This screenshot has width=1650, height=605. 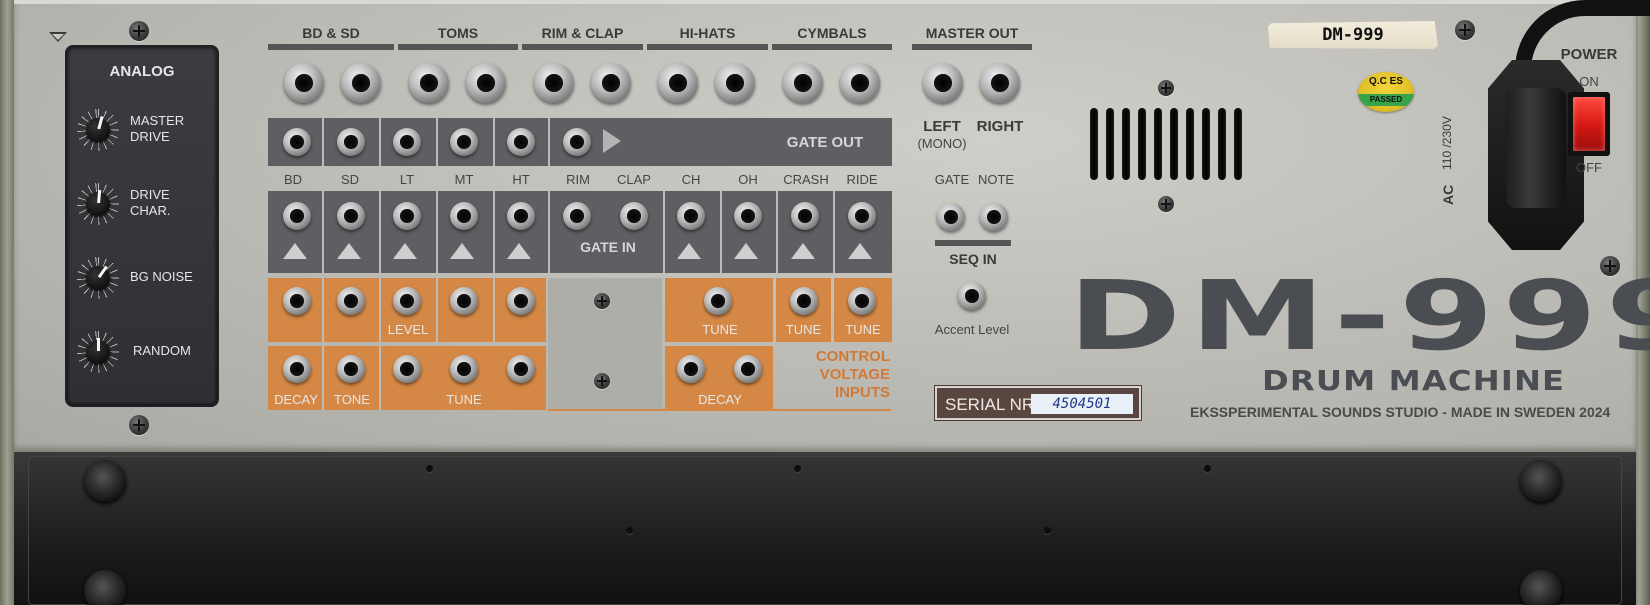 I want to click on knob-label: MASTER, so click(x=157, y=120).